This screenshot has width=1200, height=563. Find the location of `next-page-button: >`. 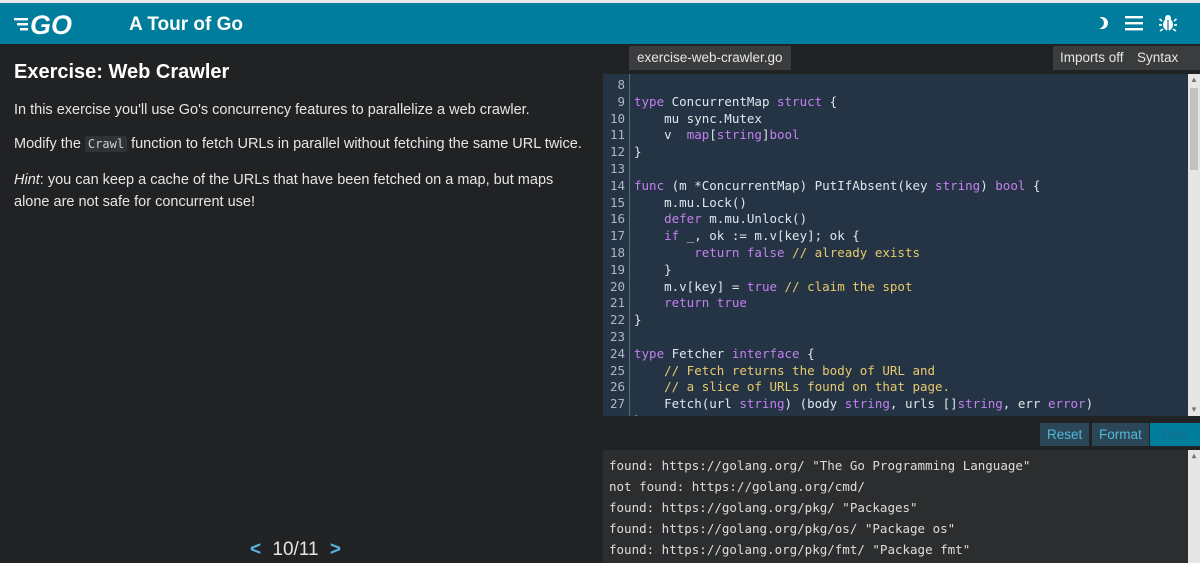

next-page-button: > is located at coordinates (335, 549).